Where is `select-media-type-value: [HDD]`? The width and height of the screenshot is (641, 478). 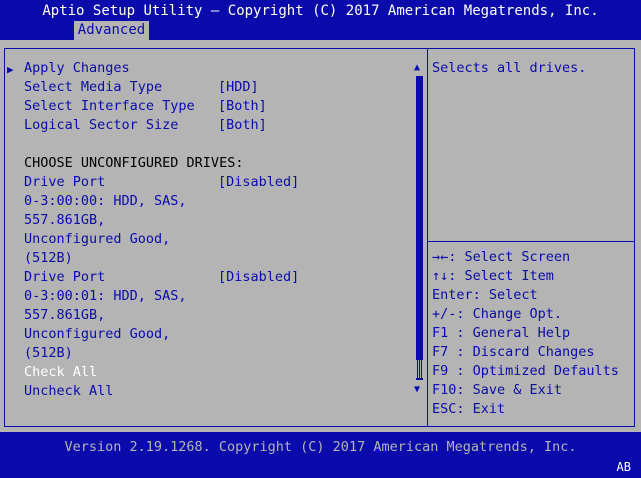 select-media-type-value: [HDD] is located at coordinates (238, 87).